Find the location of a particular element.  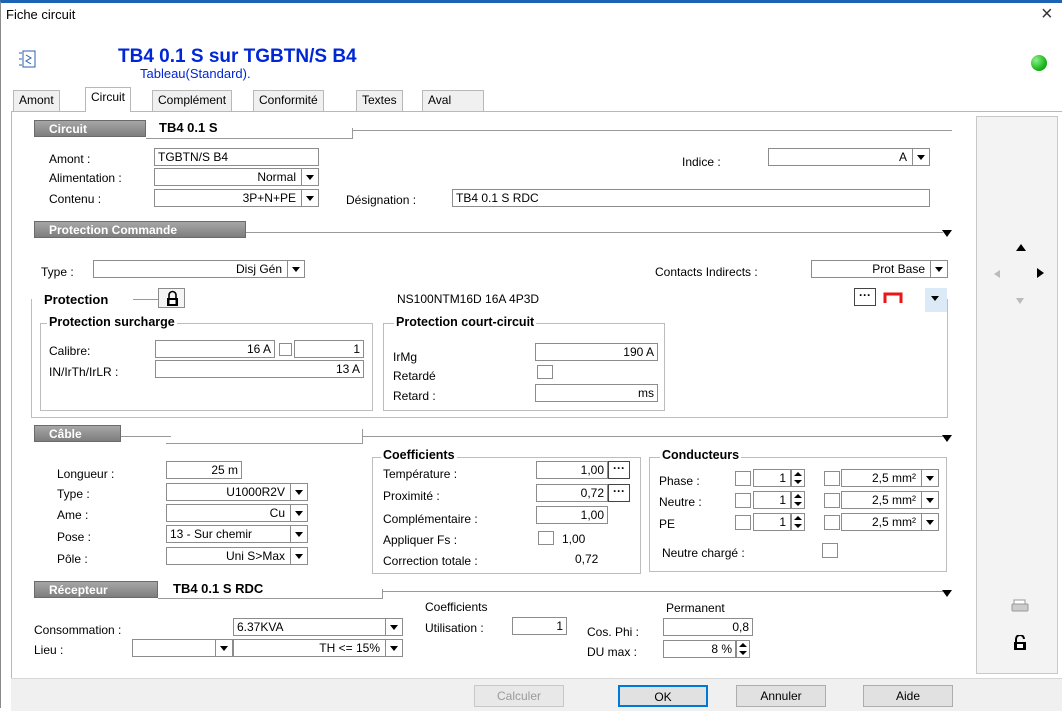

pe-count-spinner is located at coordinates (798, 522).